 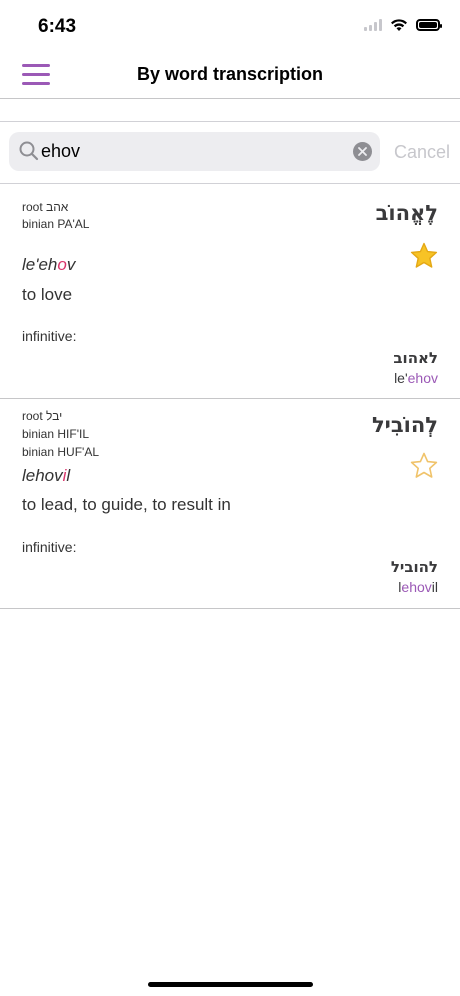 I want to click on hebrew-word: לֶאֱהוֹב, so click(x=406, y=213).